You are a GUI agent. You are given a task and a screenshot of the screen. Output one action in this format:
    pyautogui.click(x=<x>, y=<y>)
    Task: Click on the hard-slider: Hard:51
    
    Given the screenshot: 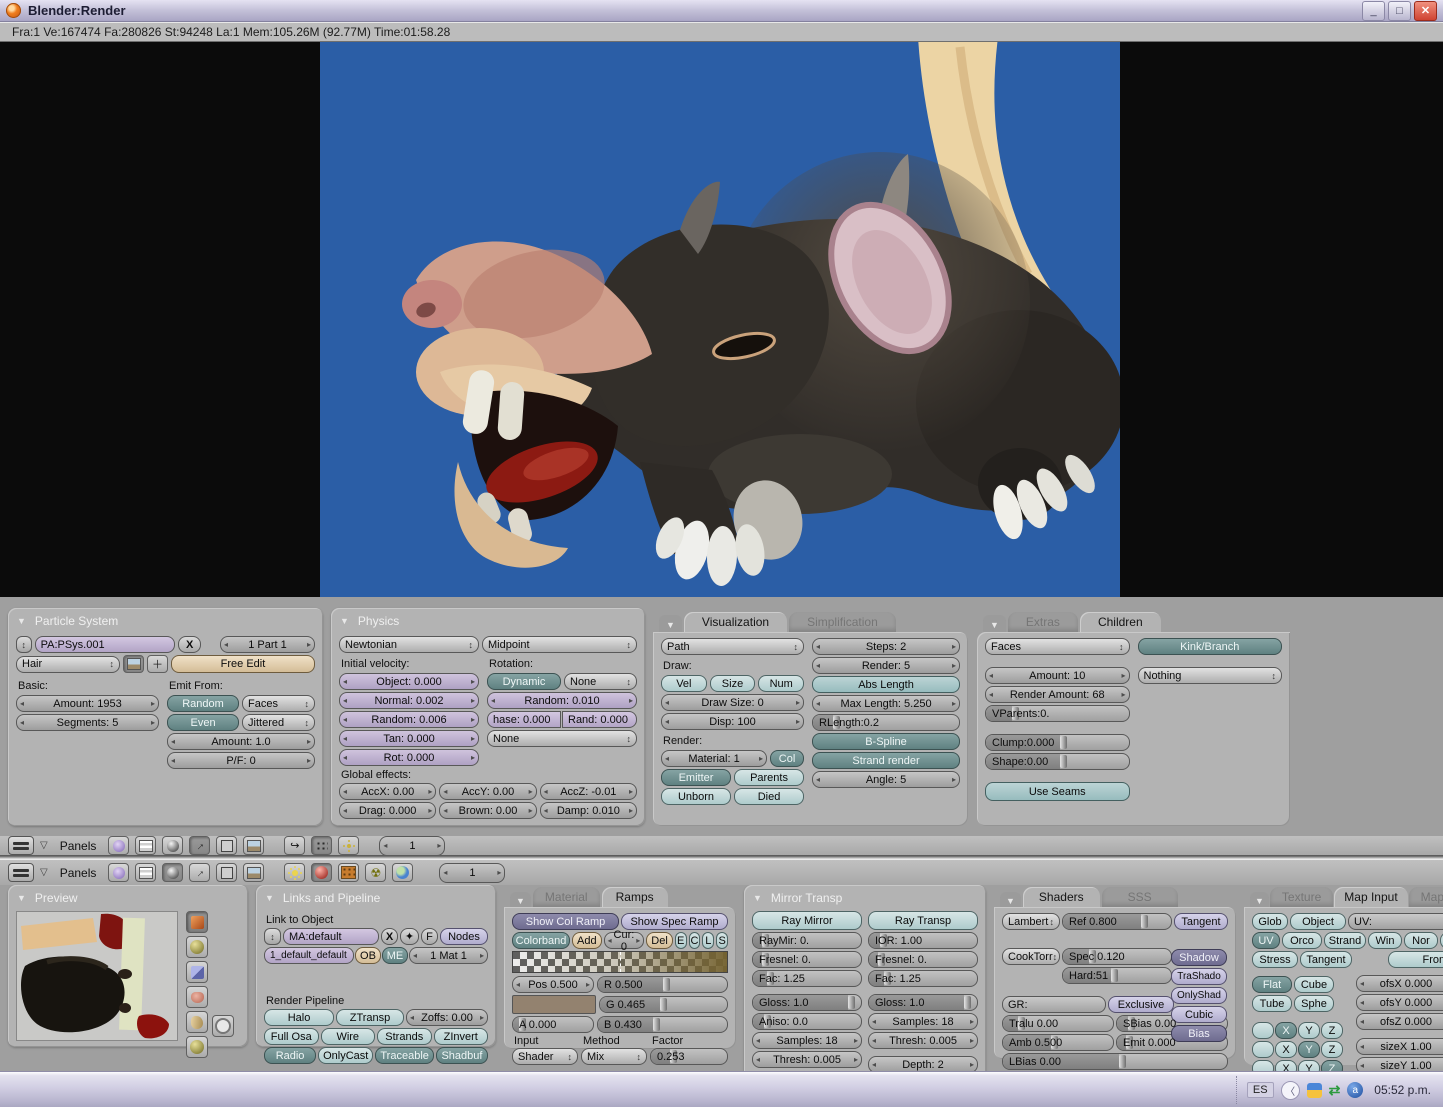 What is the action you would take?
    pyautogui.click(x=1117, y=975)
    